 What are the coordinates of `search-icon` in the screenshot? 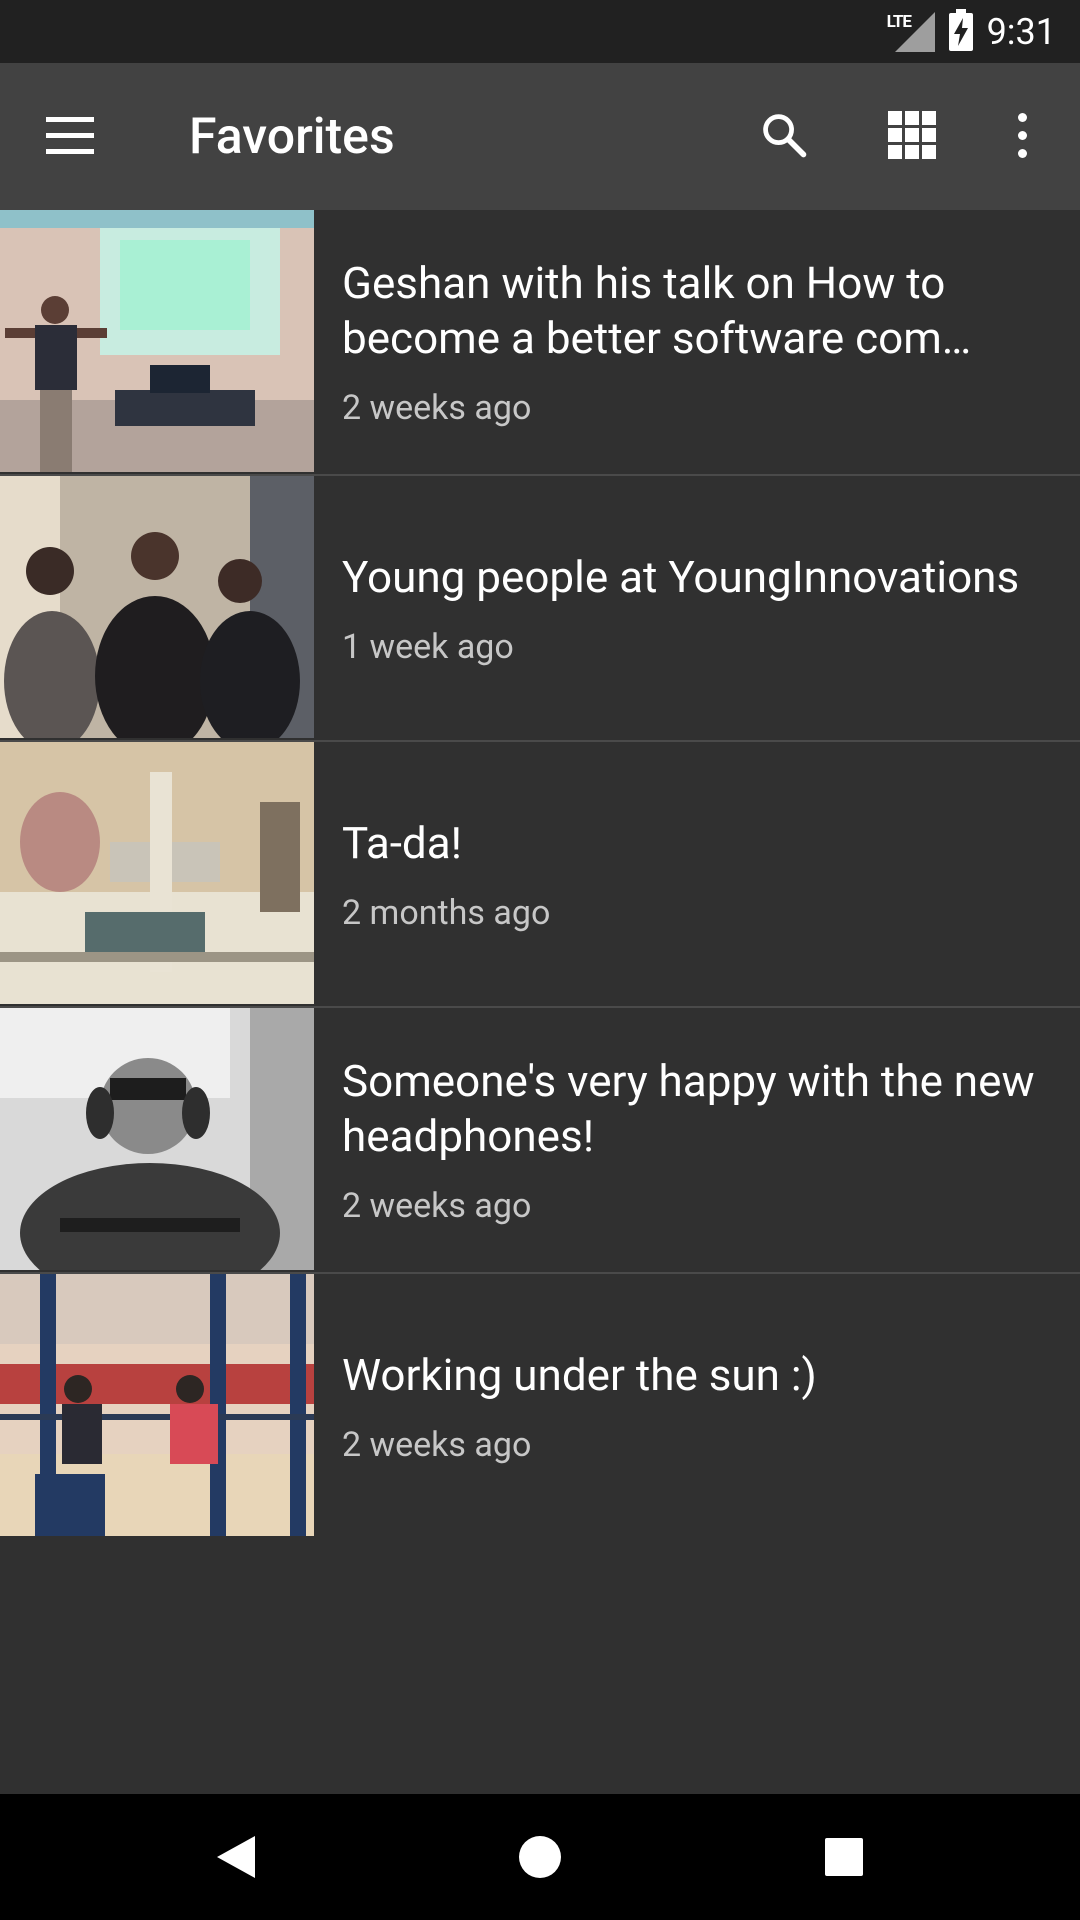 It's located at (785, 136).